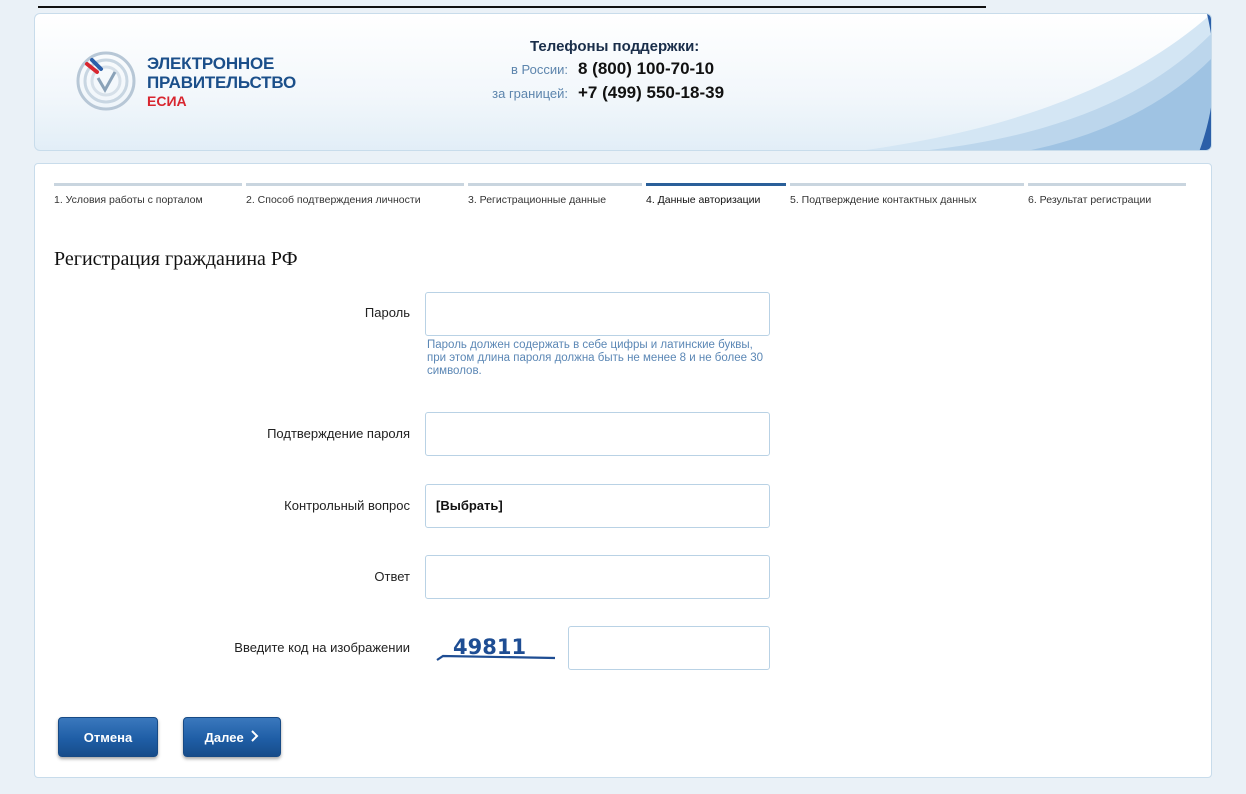  Describe the element at coordinates (907, 194) in the screenshot. I see `step-5: 5. Подтверждение контактных данных` at that location.